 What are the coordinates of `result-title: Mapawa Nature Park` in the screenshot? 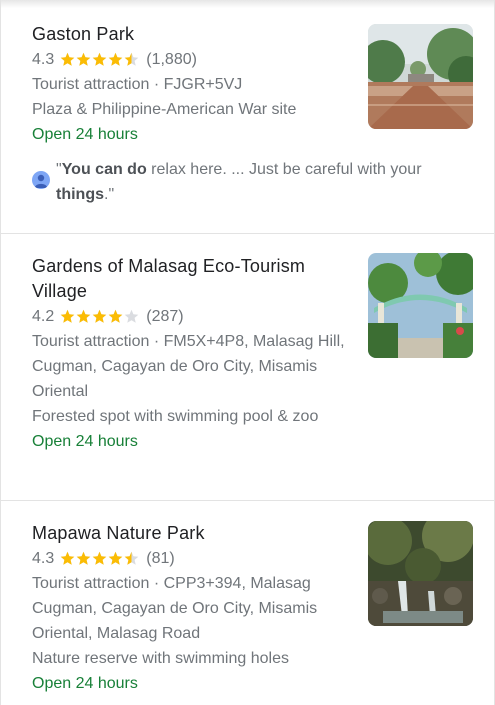 It's located at (192, 533).